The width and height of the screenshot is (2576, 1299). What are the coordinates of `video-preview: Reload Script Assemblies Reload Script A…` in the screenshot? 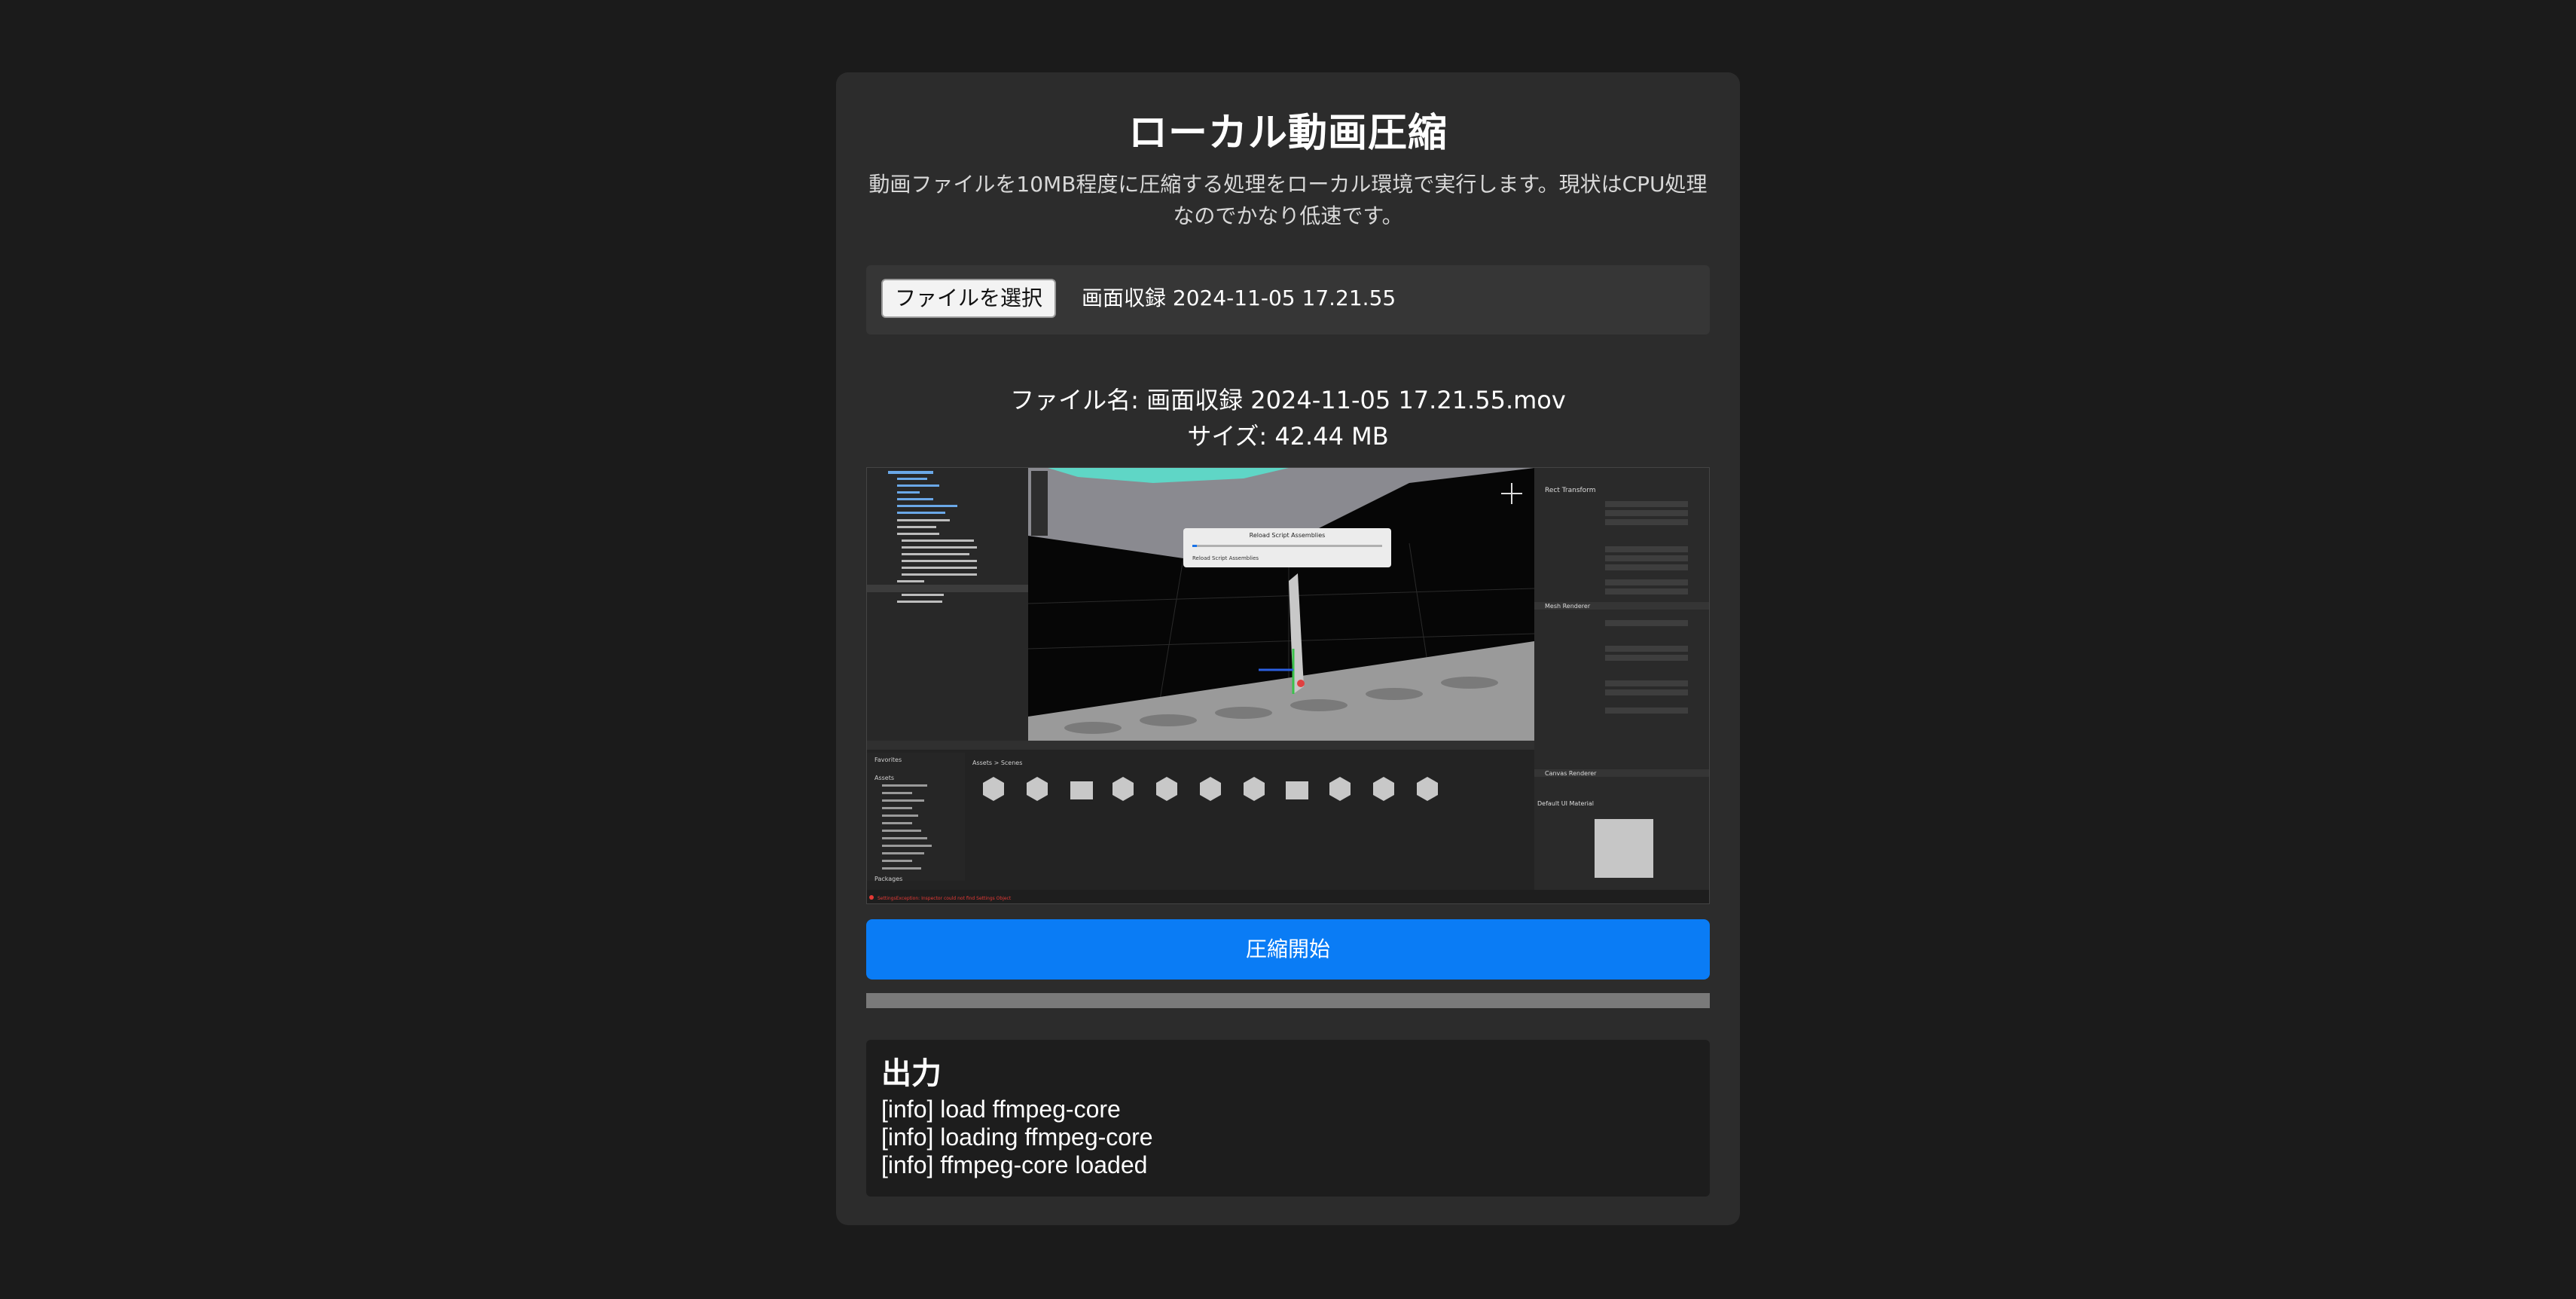 It's located at (1288, 686).